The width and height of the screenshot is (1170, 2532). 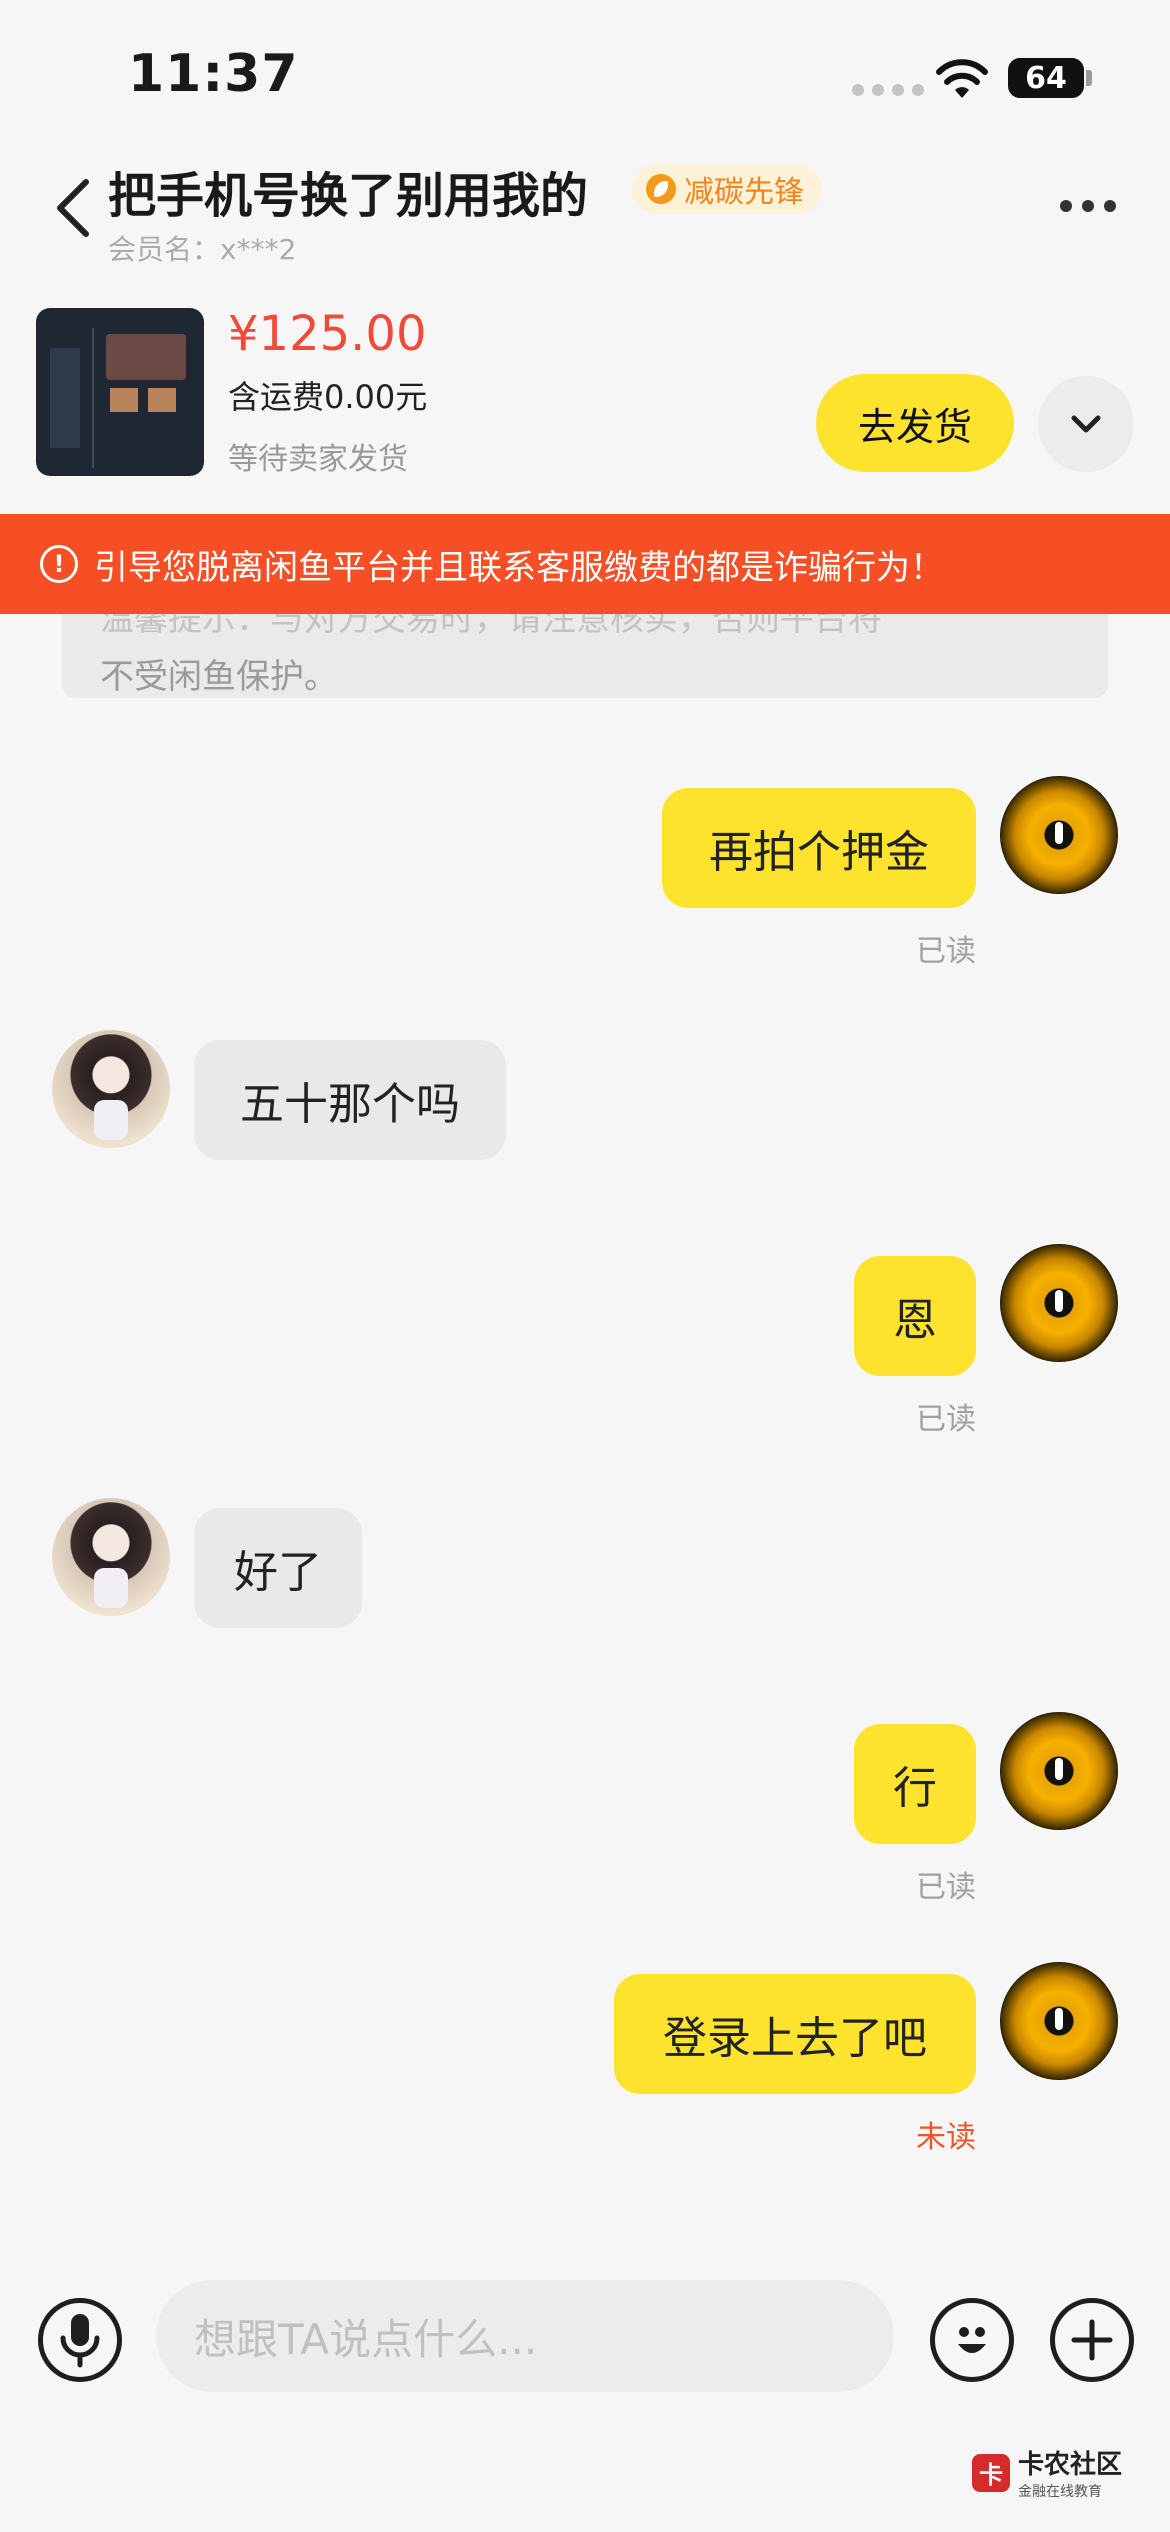 I want to click on watermark: 卡 卡农社区 金融在线教育, so click(x=1047, y=2472).